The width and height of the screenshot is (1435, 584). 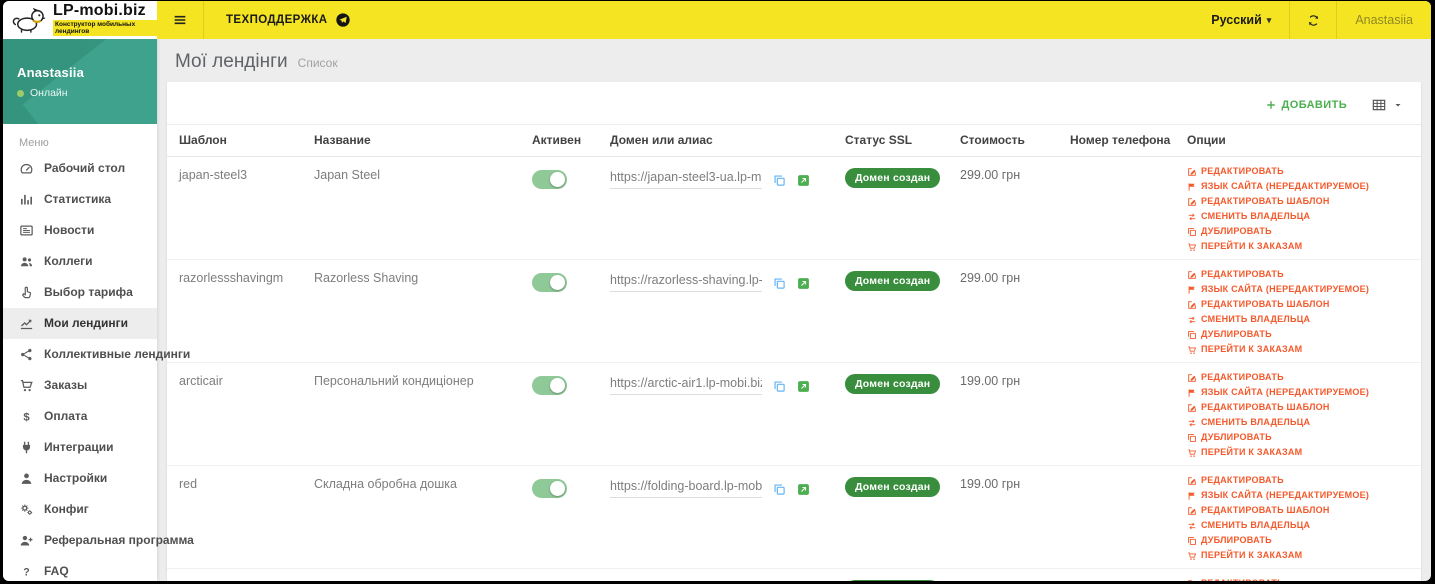 I want to click on page-header: Мої лендінги Список, so click(x=794, y=60).